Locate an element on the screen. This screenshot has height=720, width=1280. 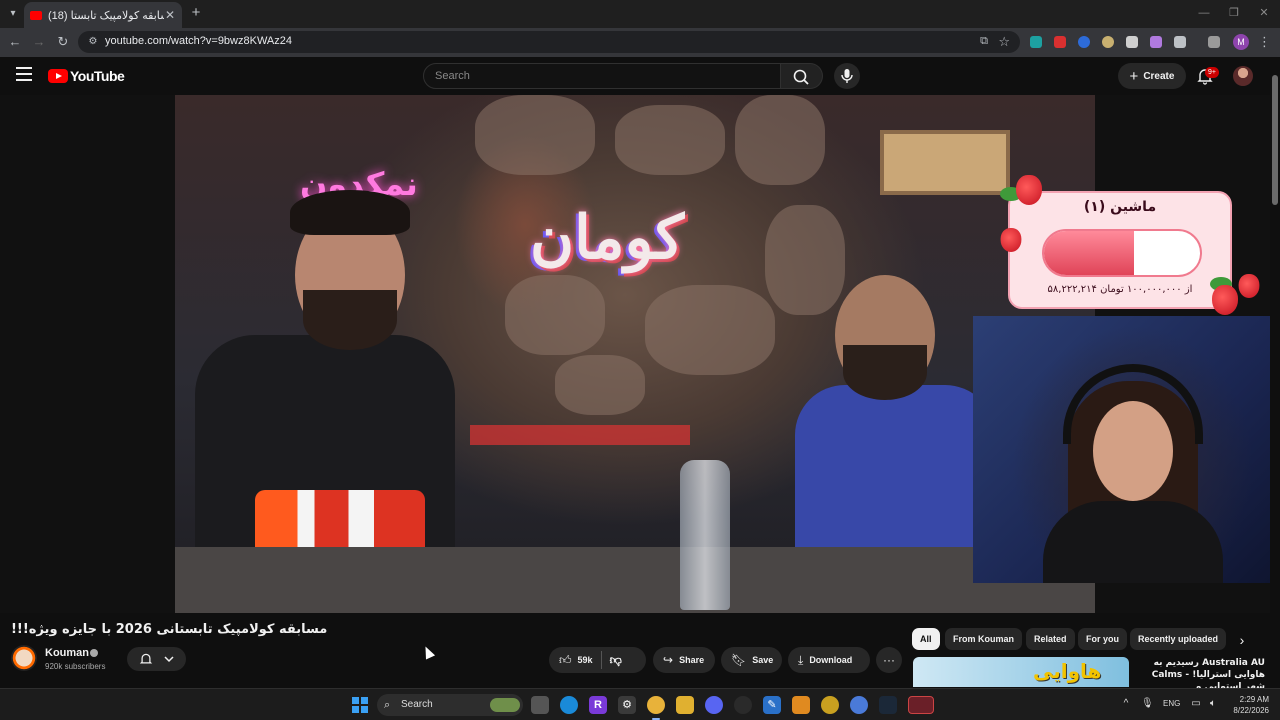
more-actions-button: ··· is located at coordinates (889, 660).